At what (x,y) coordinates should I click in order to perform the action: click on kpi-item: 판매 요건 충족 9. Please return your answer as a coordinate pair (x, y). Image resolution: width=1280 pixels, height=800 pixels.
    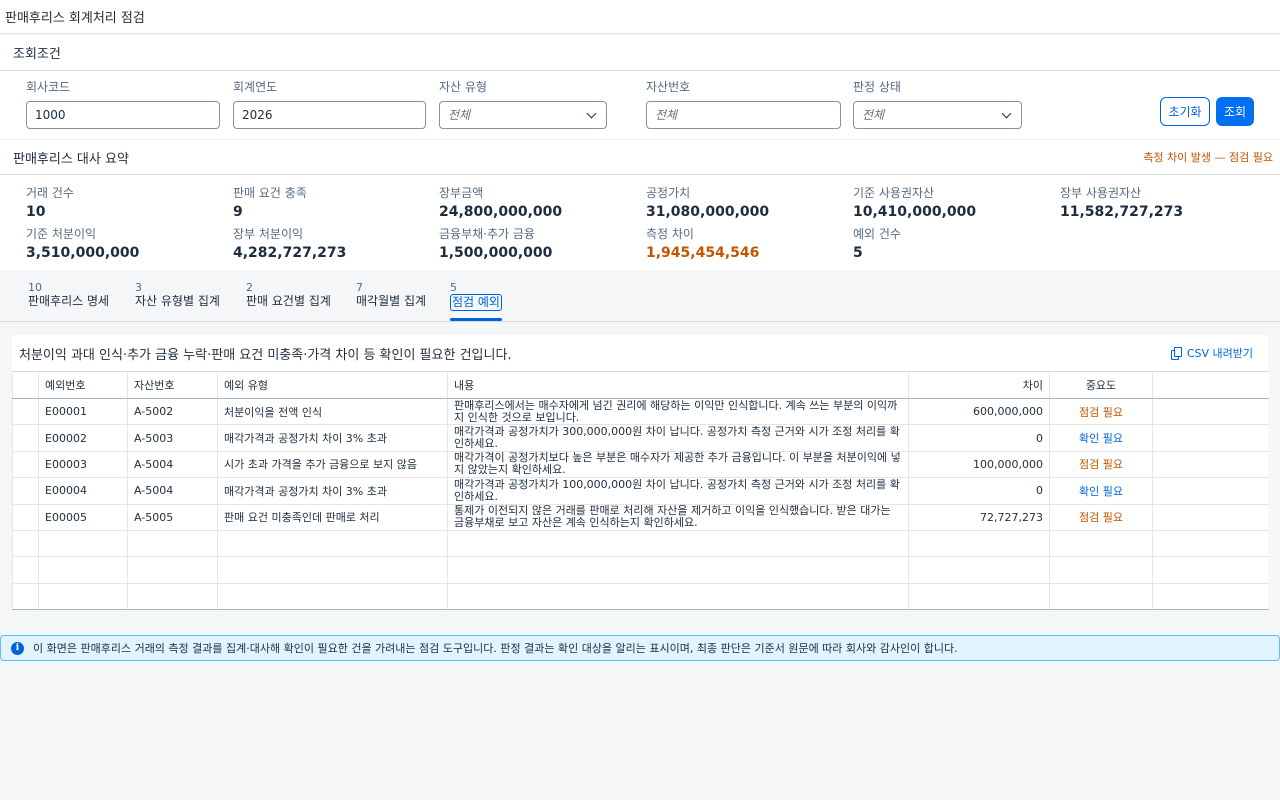
    Looking at the image, I should click on (270, 204).